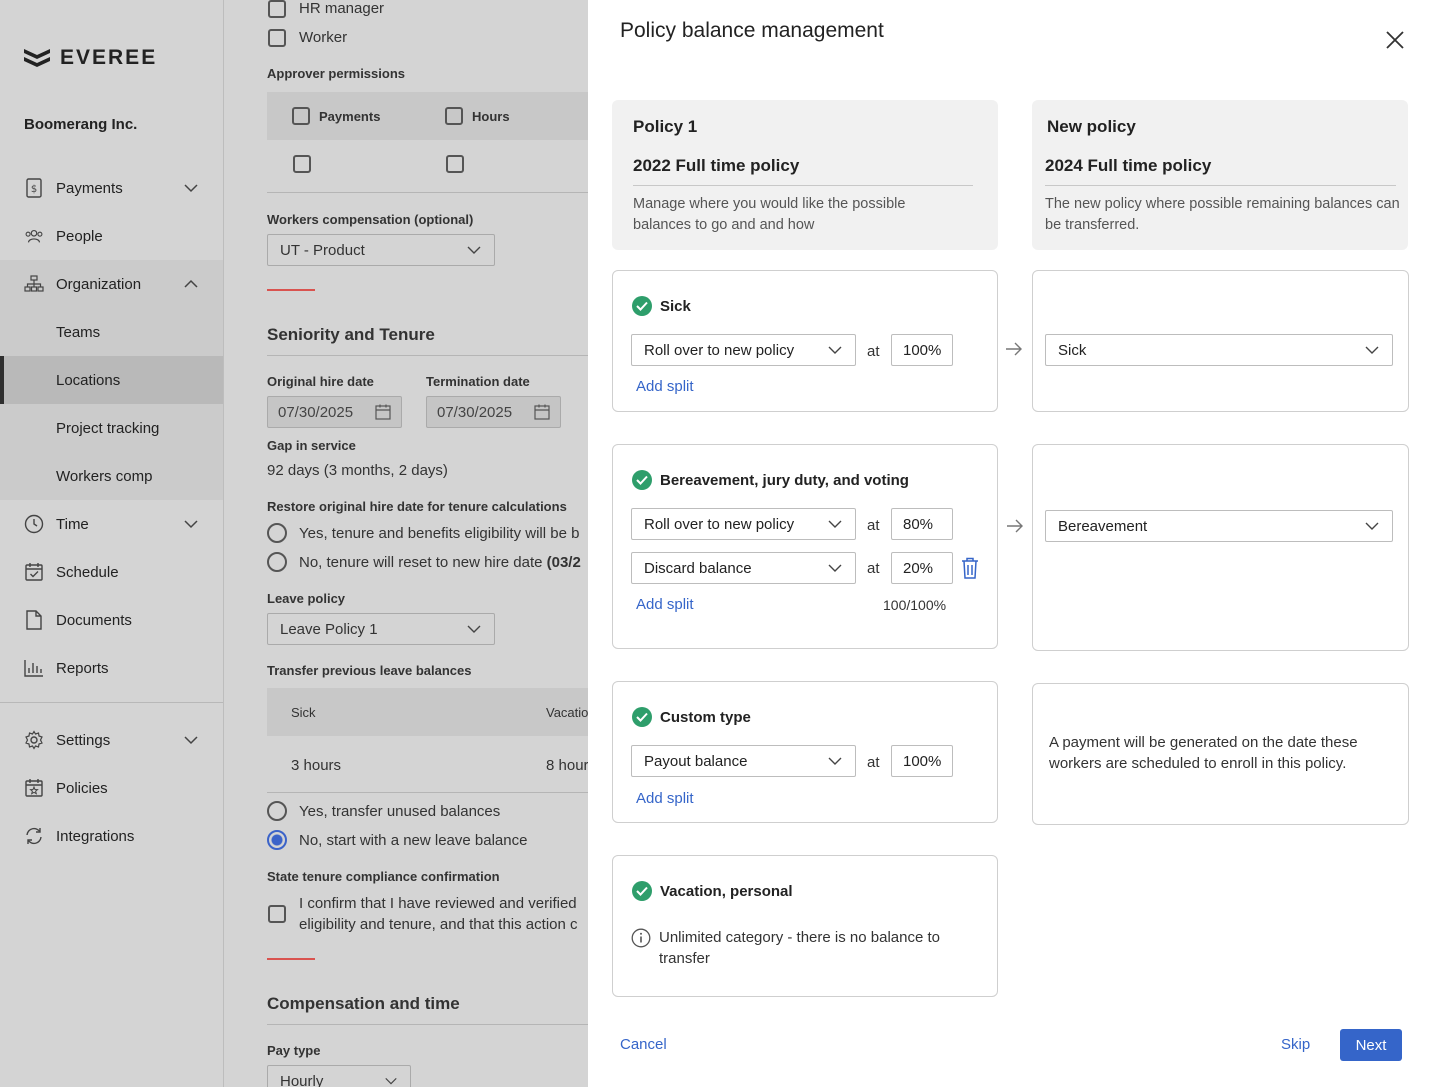 Image resolution: width=1440 pixels, height=1087 pixels. What do you see at coordinates (1103, 526) in the screenshot?
I see `bereavement-target-value: Bereavement` at bounding box center [1103, 526].